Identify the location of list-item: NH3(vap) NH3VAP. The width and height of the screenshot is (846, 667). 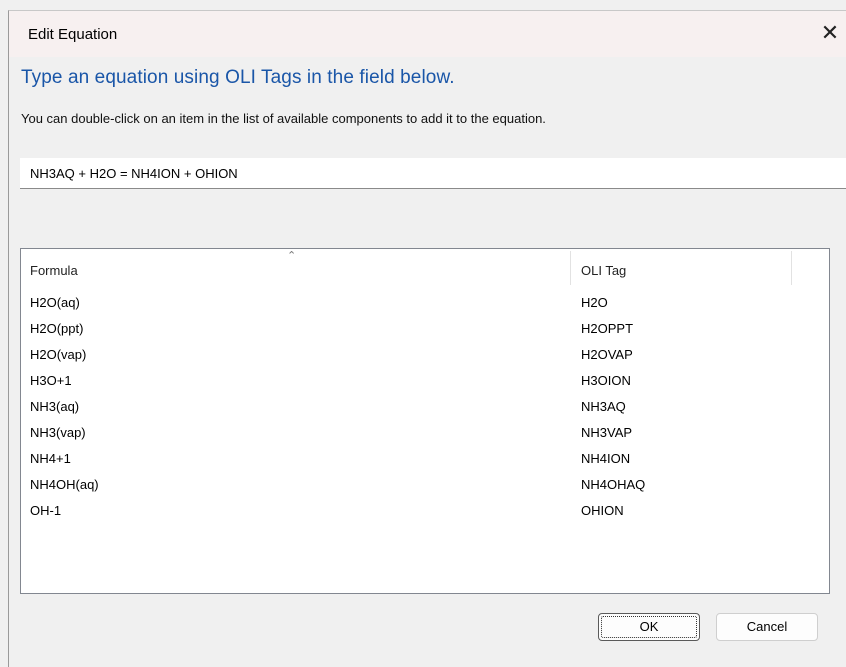
(425, 433).